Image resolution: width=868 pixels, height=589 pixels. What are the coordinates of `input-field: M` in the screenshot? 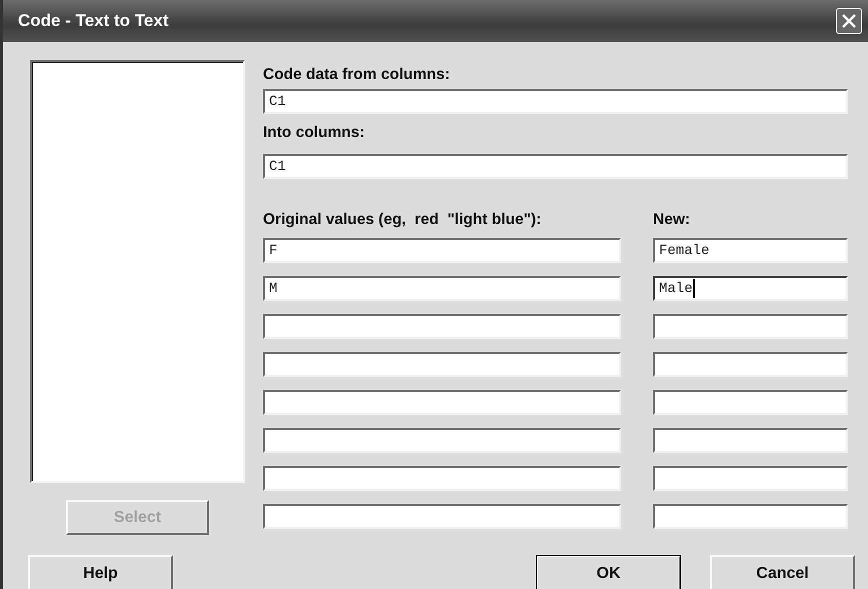 It's located at (442, 288).